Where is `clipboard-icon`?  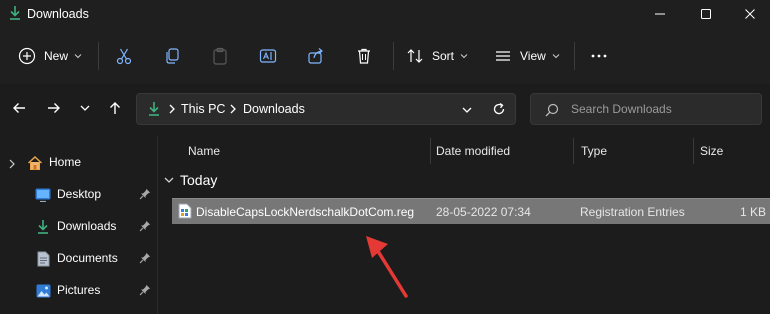 clipboard-icon is located at coordinates (220, 56).